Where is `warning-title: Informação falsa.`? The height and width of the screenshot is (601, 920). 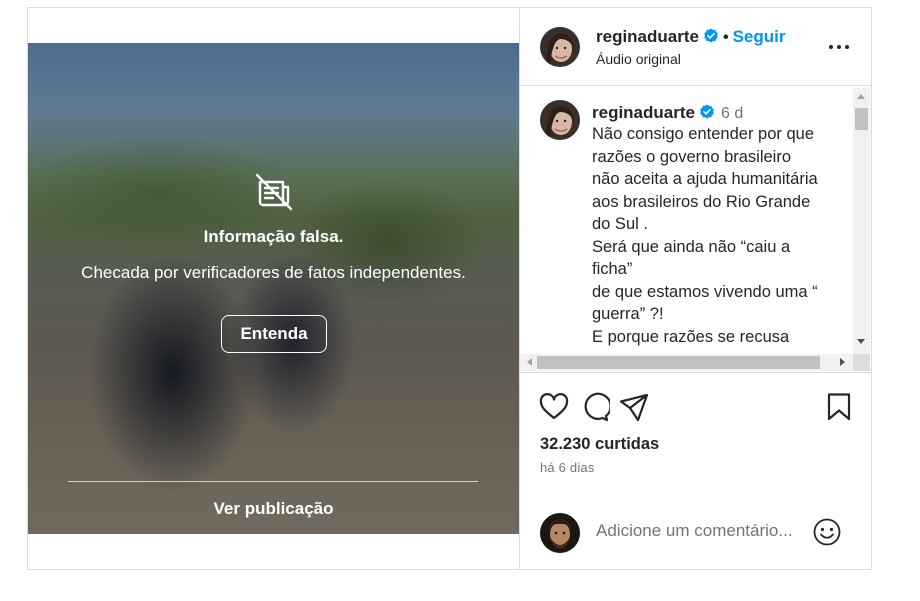
warning-title: Informação falsa. is located at coordinates (273, 236).